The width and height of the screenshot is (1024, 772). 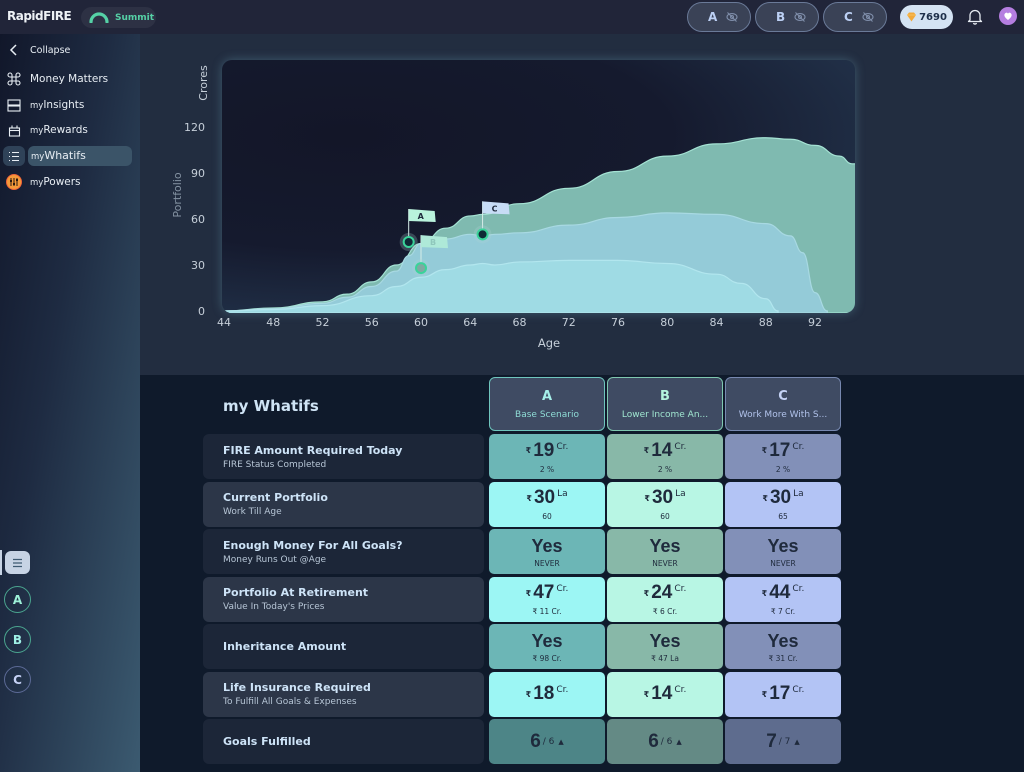 What do you see at coordinates (662, 592) in the screenshot?
I see `cell-value: 24` at bounding box center [662, 592].